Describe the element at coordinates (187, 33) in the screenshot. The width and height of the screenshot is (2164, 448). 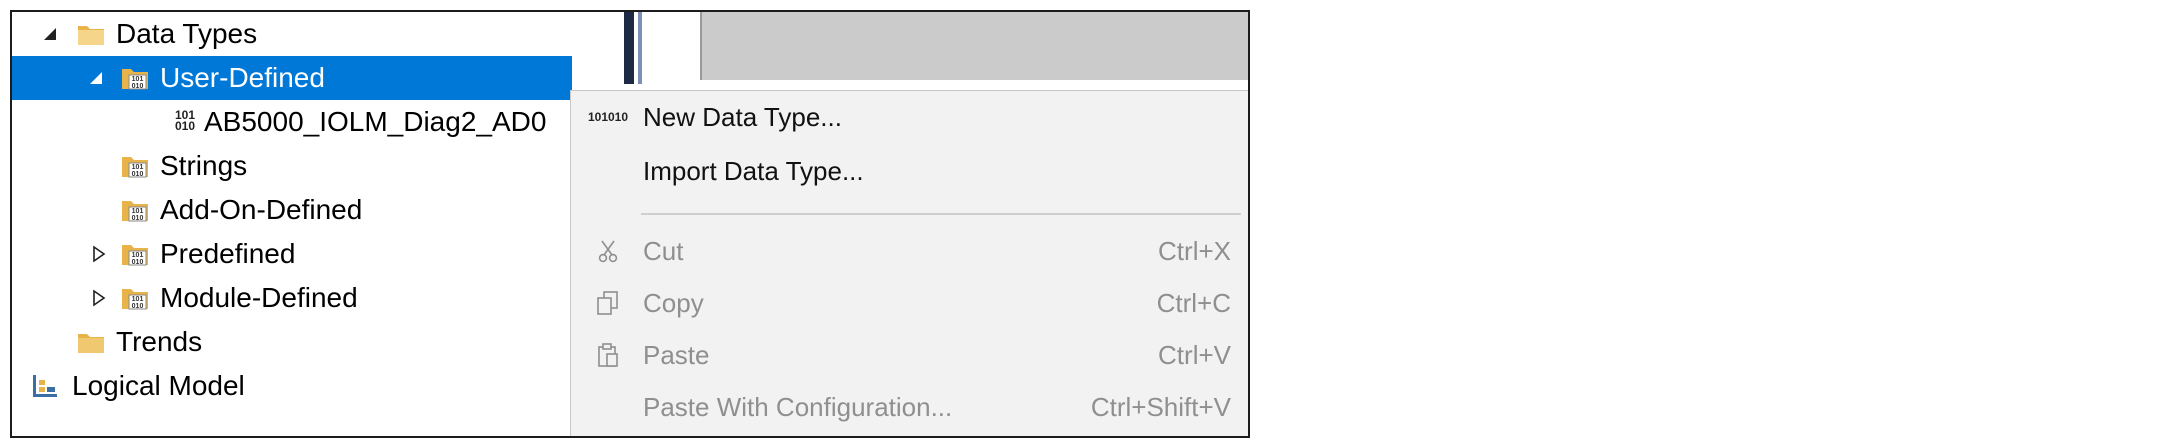
I see `tree-item-label: Data Types` at that location.